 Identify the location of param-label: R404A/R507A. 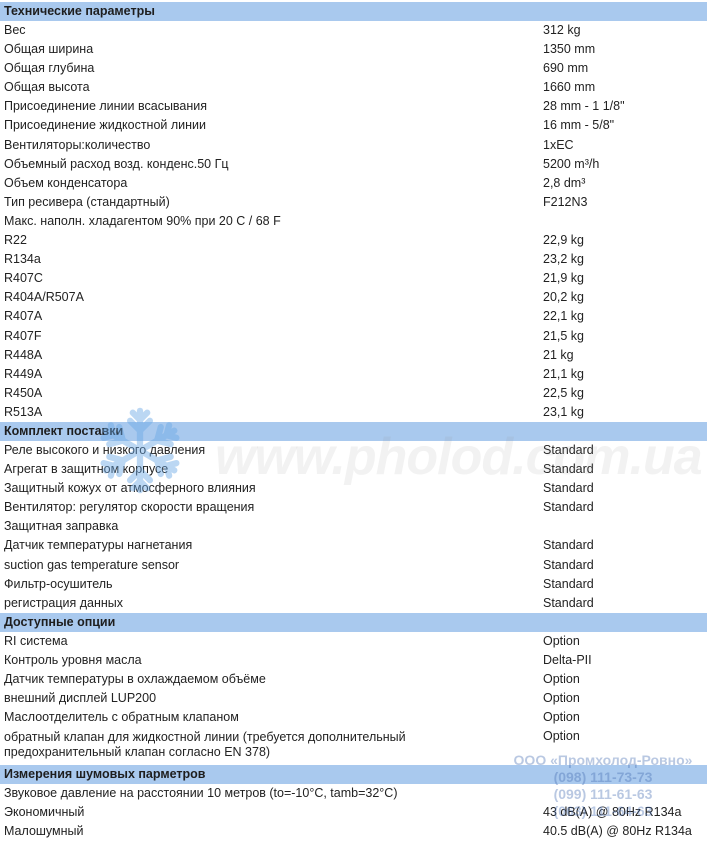
(44, 297).